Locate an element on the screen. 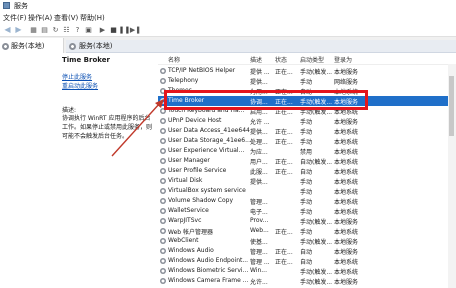 Image resolution: width=456 pixels, height=288 pixels. help-icon: ? is located at coordinates (77, 29).